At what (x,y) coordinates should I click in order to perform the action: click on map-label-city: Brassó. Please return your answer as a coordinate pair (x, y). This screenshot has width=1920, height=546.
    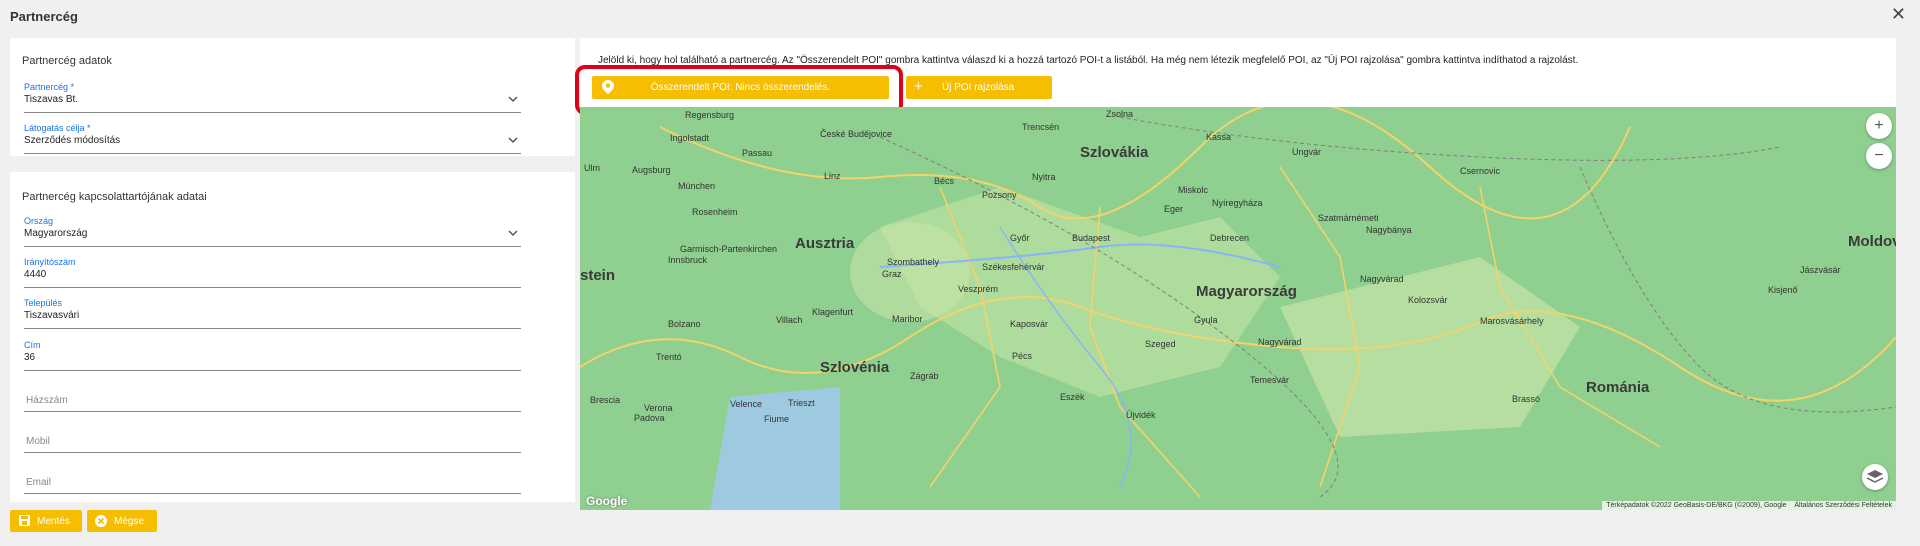
    Looking at the image, I should click on (1526, 399).